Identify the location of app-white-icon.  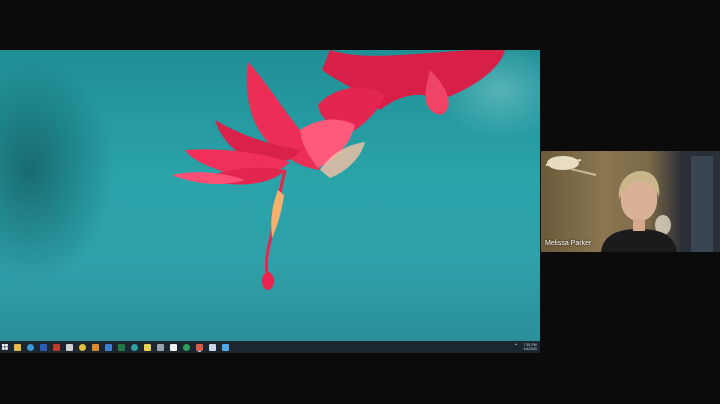
(173, 347).